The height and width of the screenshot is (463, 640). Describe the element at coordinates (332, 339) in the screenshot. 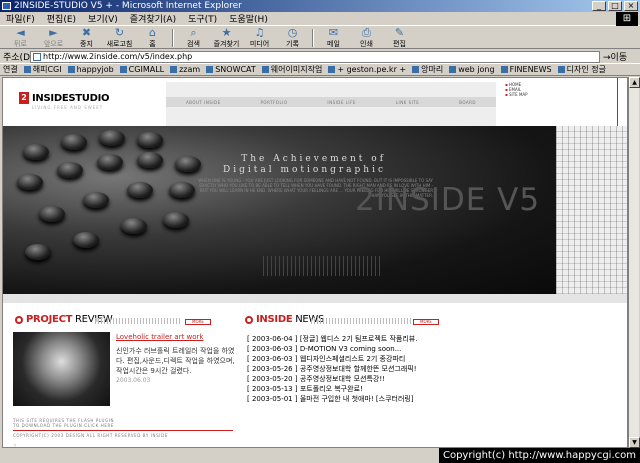

I see `news-item: [ 2003-06-04 ] [정글] 웹디스 2기 팀프로젝트 작품리뷰.` at that location.